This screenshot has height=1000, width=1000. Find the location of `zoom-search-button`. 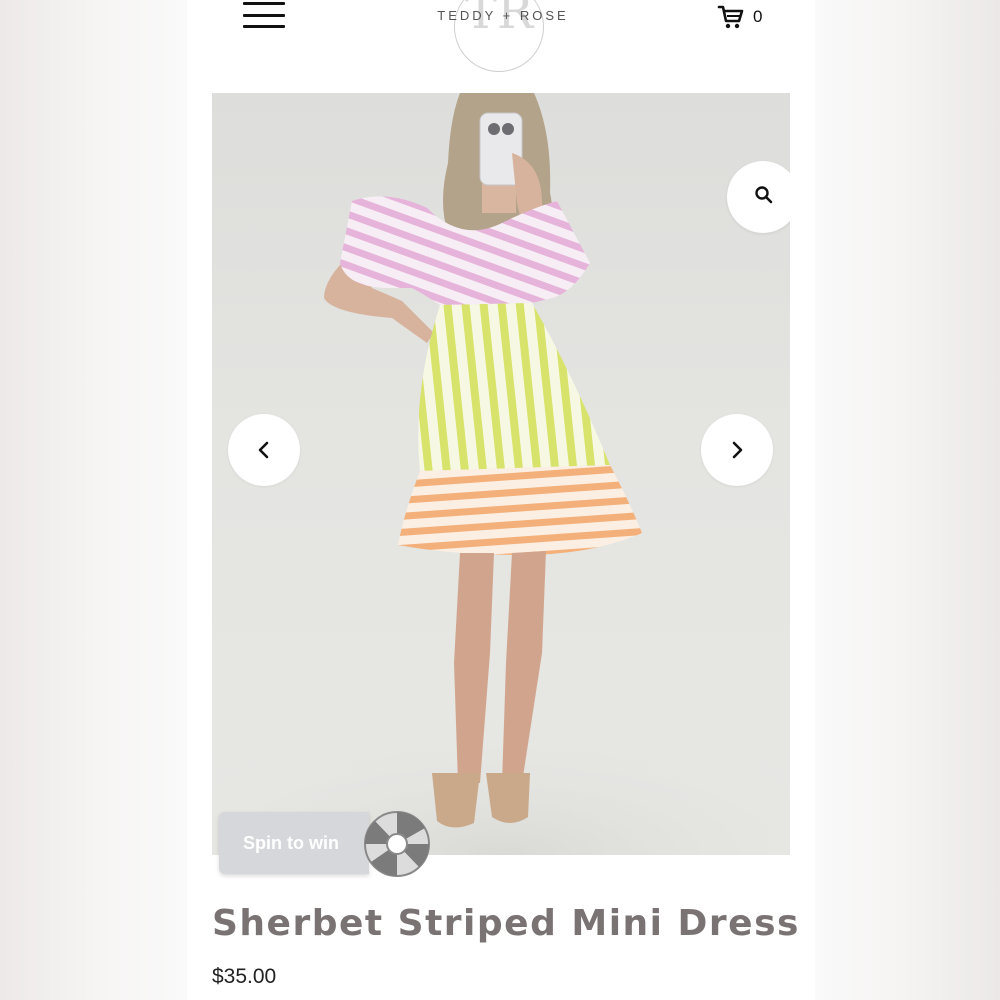

zoom-search-button is located at coordinates (758, 197).